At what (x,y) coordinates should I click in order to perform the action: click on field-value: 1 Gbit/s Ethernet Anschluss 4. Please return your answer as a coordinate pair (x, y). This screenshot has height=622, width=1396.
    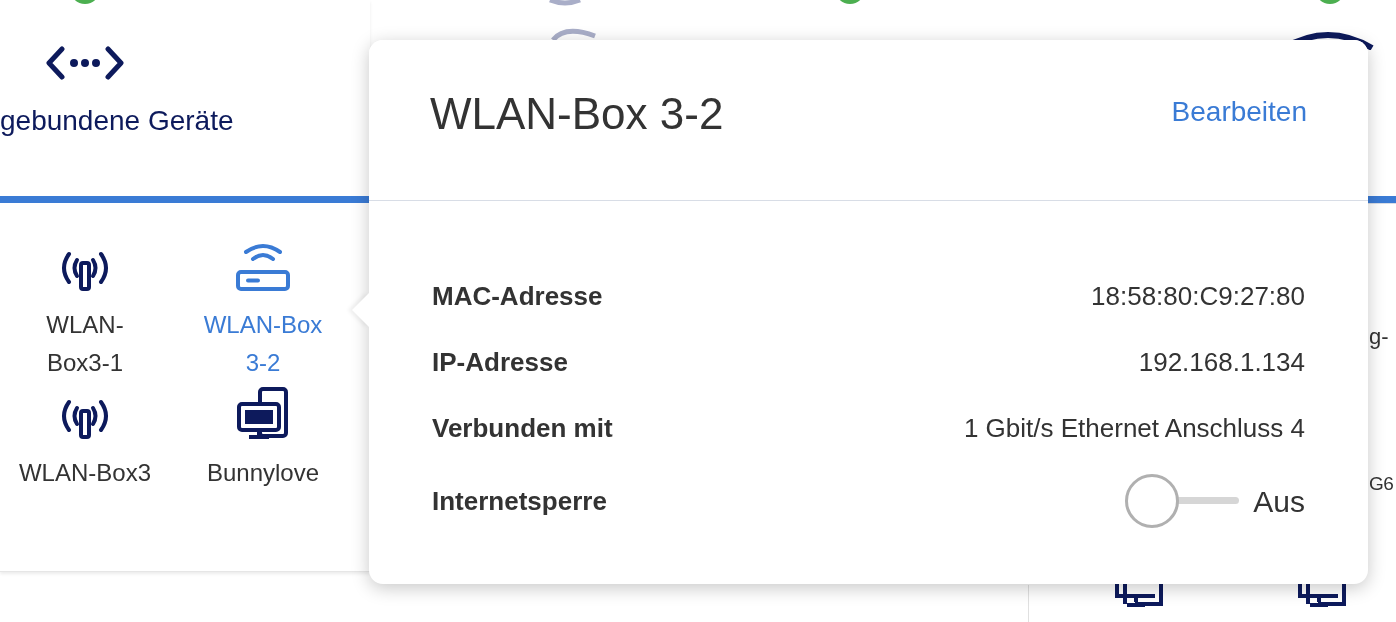
    Looking at the image, I should click on (1134, 428).